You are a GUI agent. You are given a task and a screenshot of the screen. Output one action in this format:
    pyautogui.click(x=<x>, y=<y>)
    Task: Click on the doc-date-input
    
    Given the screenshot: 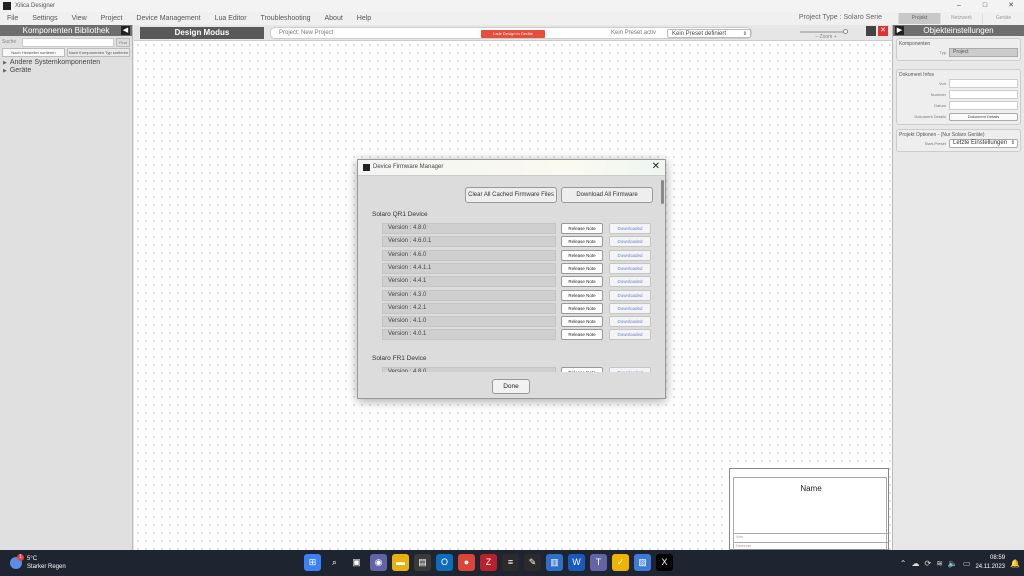 What is the action you would take?
    pyautogui.click(x=983, y=105)
    